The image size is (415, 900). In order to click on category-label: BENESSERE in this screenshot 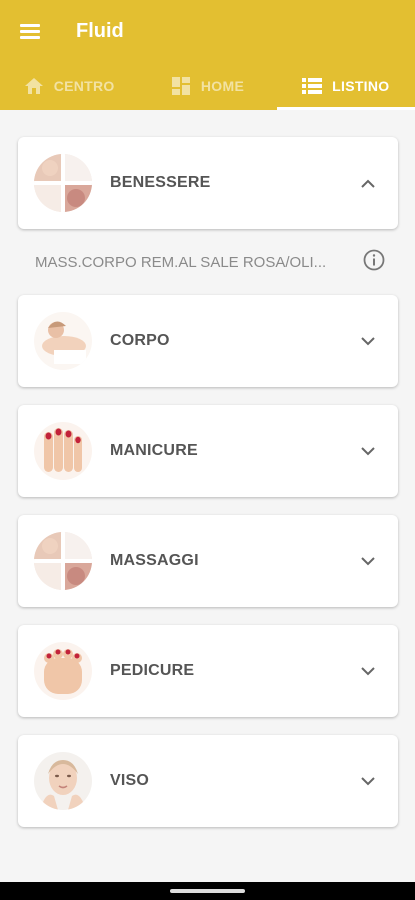, I will do `click(160, 182)`.